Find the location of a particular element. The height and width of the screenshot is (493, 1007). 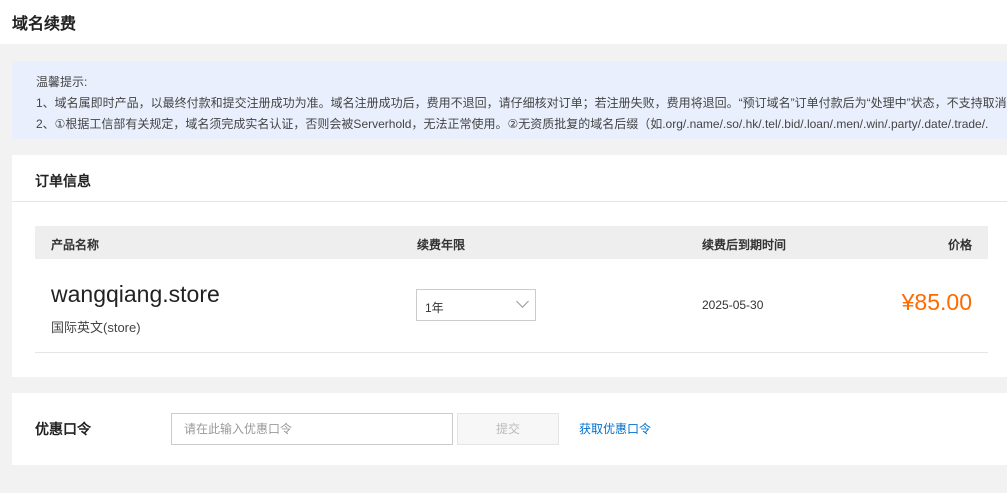

chevron-down-icon is located at coordinates (522, 301).